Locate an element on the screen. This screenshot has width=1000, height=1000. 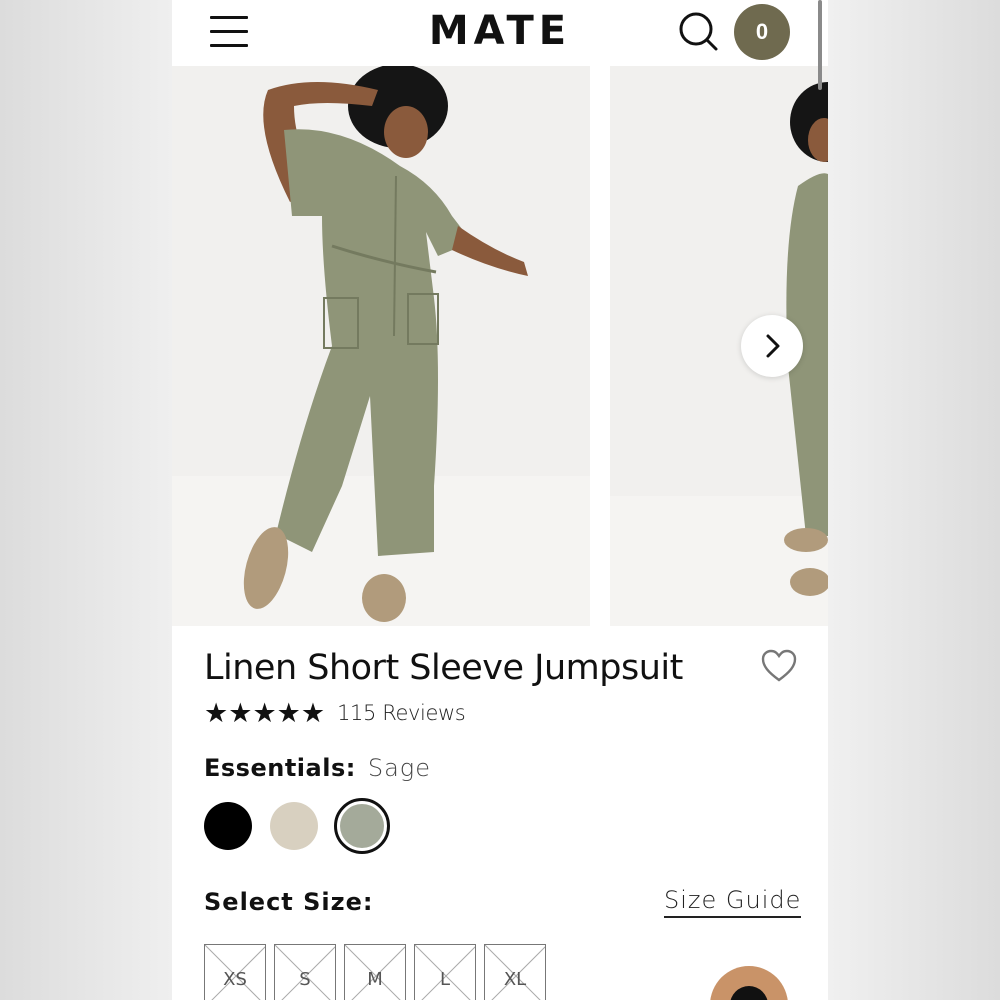
size-option-xs: XS is located at coordinates (235, 972).